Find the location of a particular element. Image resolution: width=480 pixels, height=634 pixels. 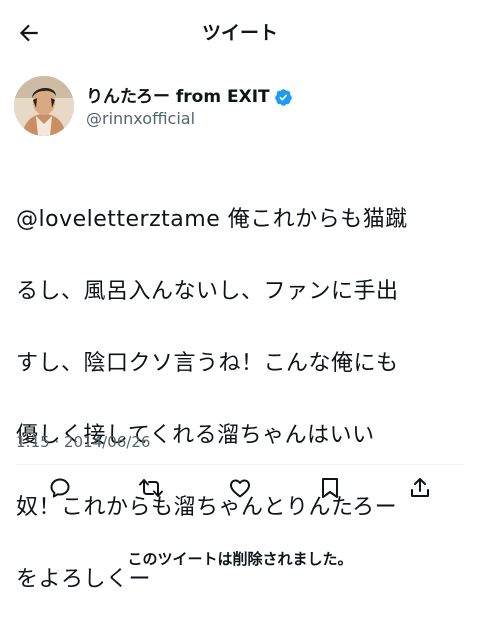

display-name-row: りんたろー from EXIT is located at coordinates (189, 97).